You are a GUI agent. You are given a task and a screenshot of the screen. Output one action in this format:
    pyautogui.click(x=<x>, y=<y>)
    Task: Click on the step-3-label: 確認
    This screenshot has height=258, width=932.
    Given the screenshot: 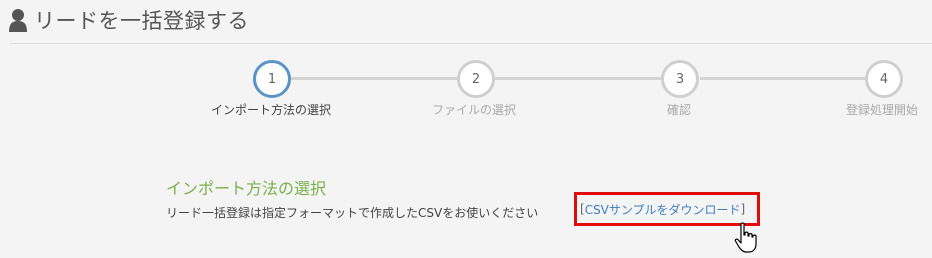 What is the action you would take?
    pyautogui.click(x=679, y=110)
    